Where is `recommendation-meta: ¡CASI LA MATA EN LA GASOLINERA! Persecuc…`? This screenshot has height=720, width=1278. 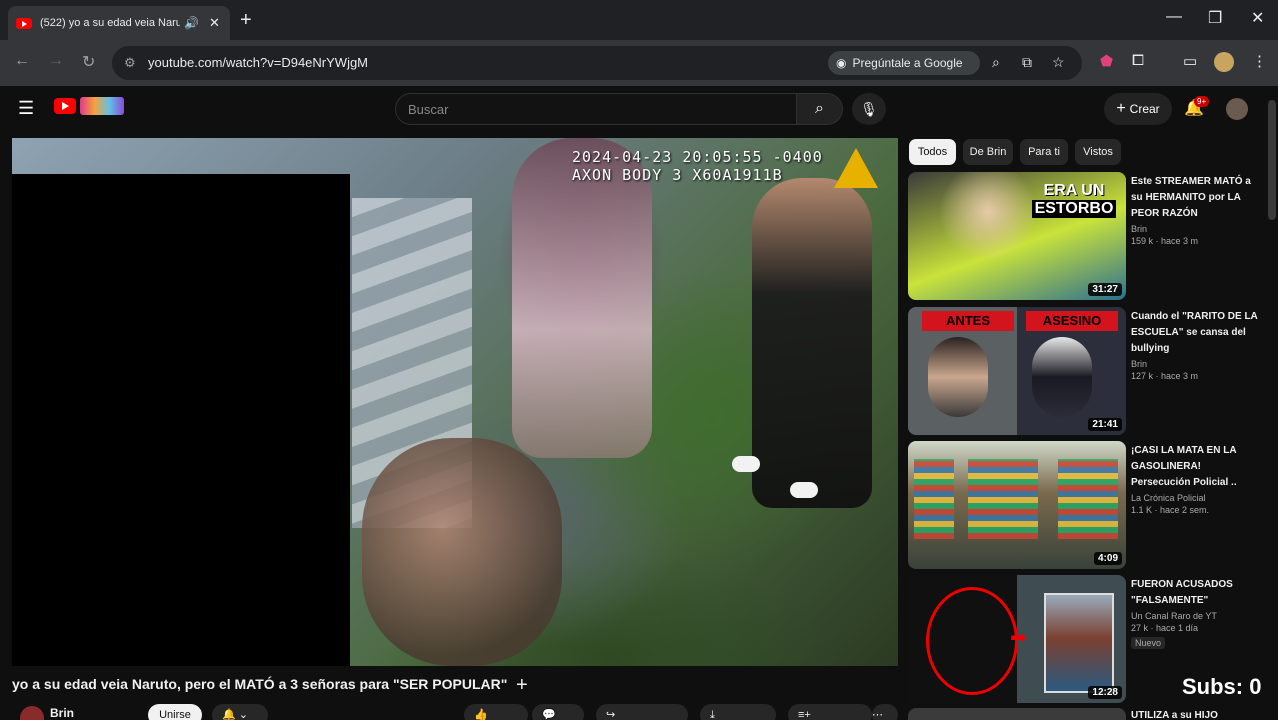
recommendation-meta: ¡CASI LA MATA EN LA GASOLINERA! Persecuc… is located at coordinates (1194, 479).